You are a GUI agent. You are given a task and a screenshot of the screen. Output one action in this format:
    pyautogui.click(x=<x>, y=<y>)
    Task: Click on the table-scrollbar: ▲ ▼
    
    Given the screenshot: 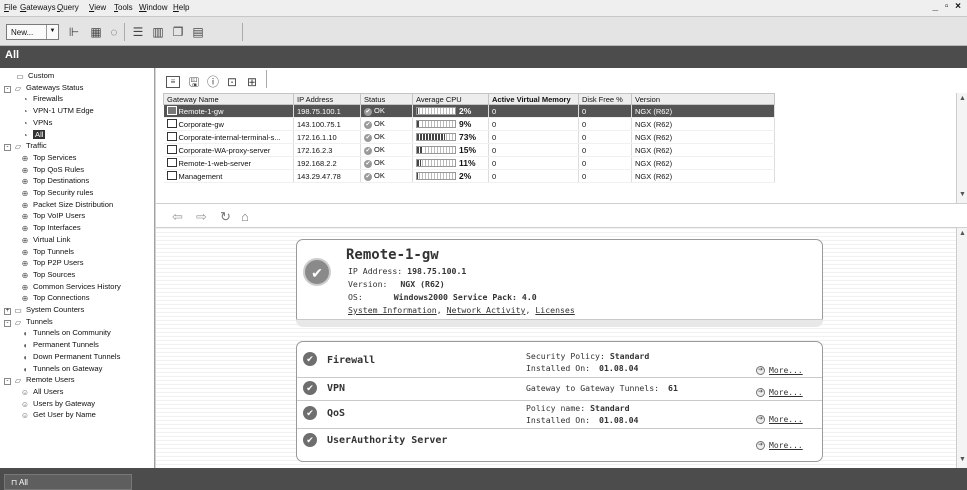 What is the action you would take?
    pyautogui.click(x=961, y=148)
    